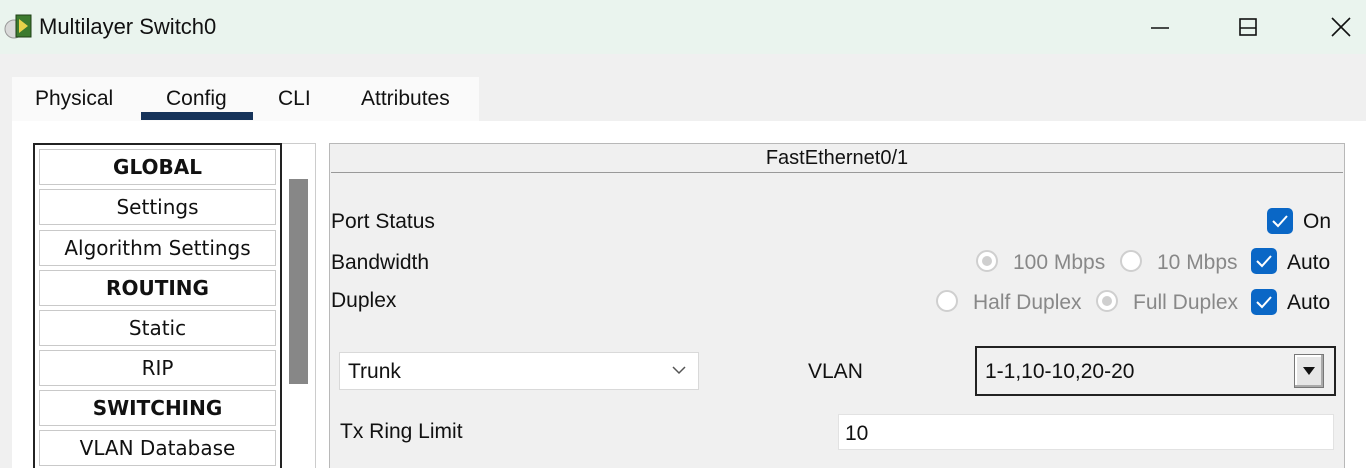 Image resolution: width=1366 pixels, height=468 pixels. Describe the element at coordinates (18, 26) in the screenshot. I see `switch-app-icon` at that location.